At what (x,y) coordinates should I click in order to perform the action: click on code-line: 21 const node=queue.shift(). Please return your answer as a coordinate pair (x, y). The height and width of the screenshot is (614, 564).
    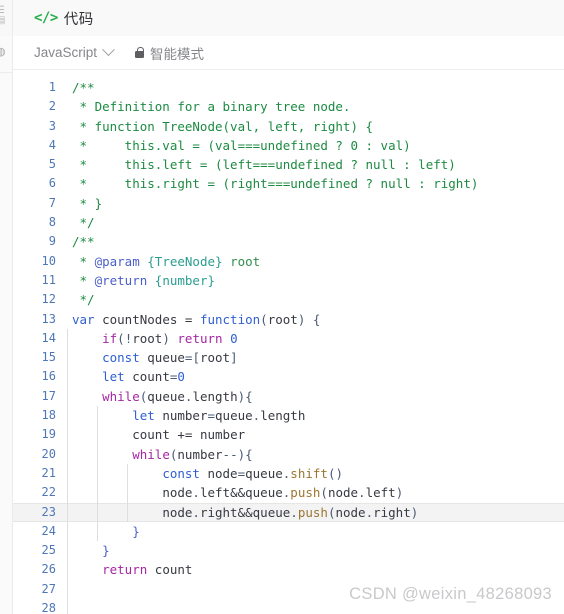
    Looking at the image, I should click on (288, 473).